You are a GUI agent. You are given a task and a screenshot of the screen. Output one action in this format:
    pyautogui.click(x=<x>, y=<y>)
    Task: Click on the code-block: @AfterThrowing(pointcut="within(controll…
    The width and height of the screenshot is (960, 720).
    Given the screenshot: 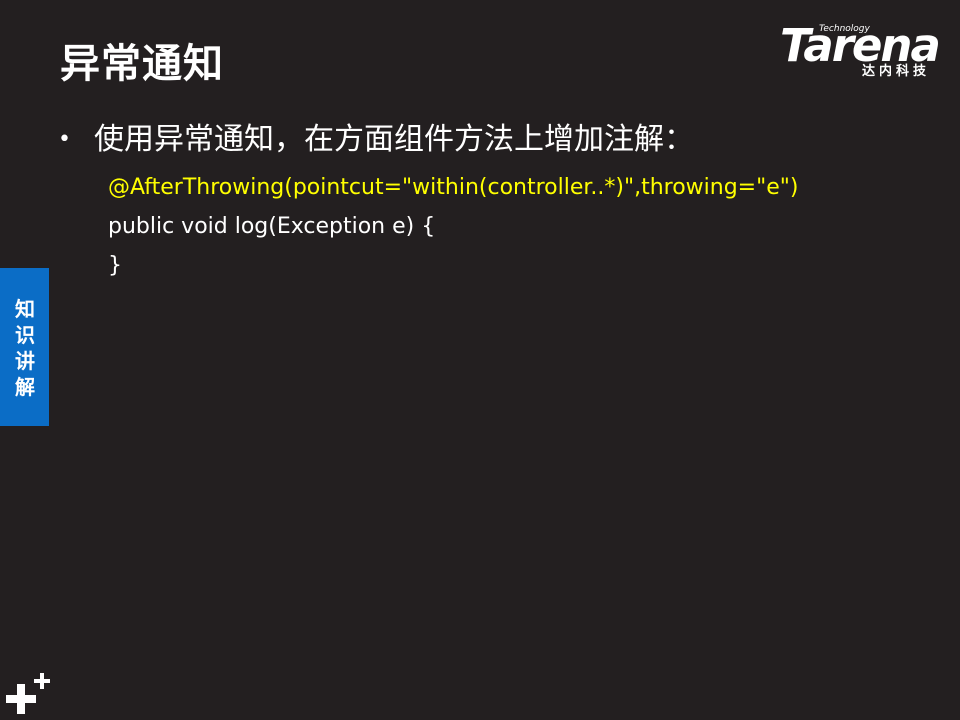 What is the action you would take?
    pyautogui.click(x=453, y=226)
    